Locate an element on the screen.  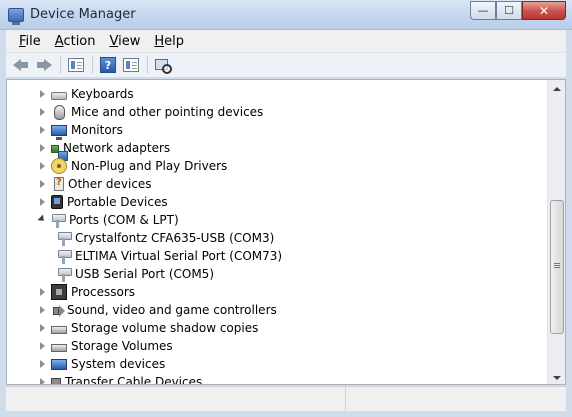
scroll-up-arrow-icon is located at coordinates (556, 88).